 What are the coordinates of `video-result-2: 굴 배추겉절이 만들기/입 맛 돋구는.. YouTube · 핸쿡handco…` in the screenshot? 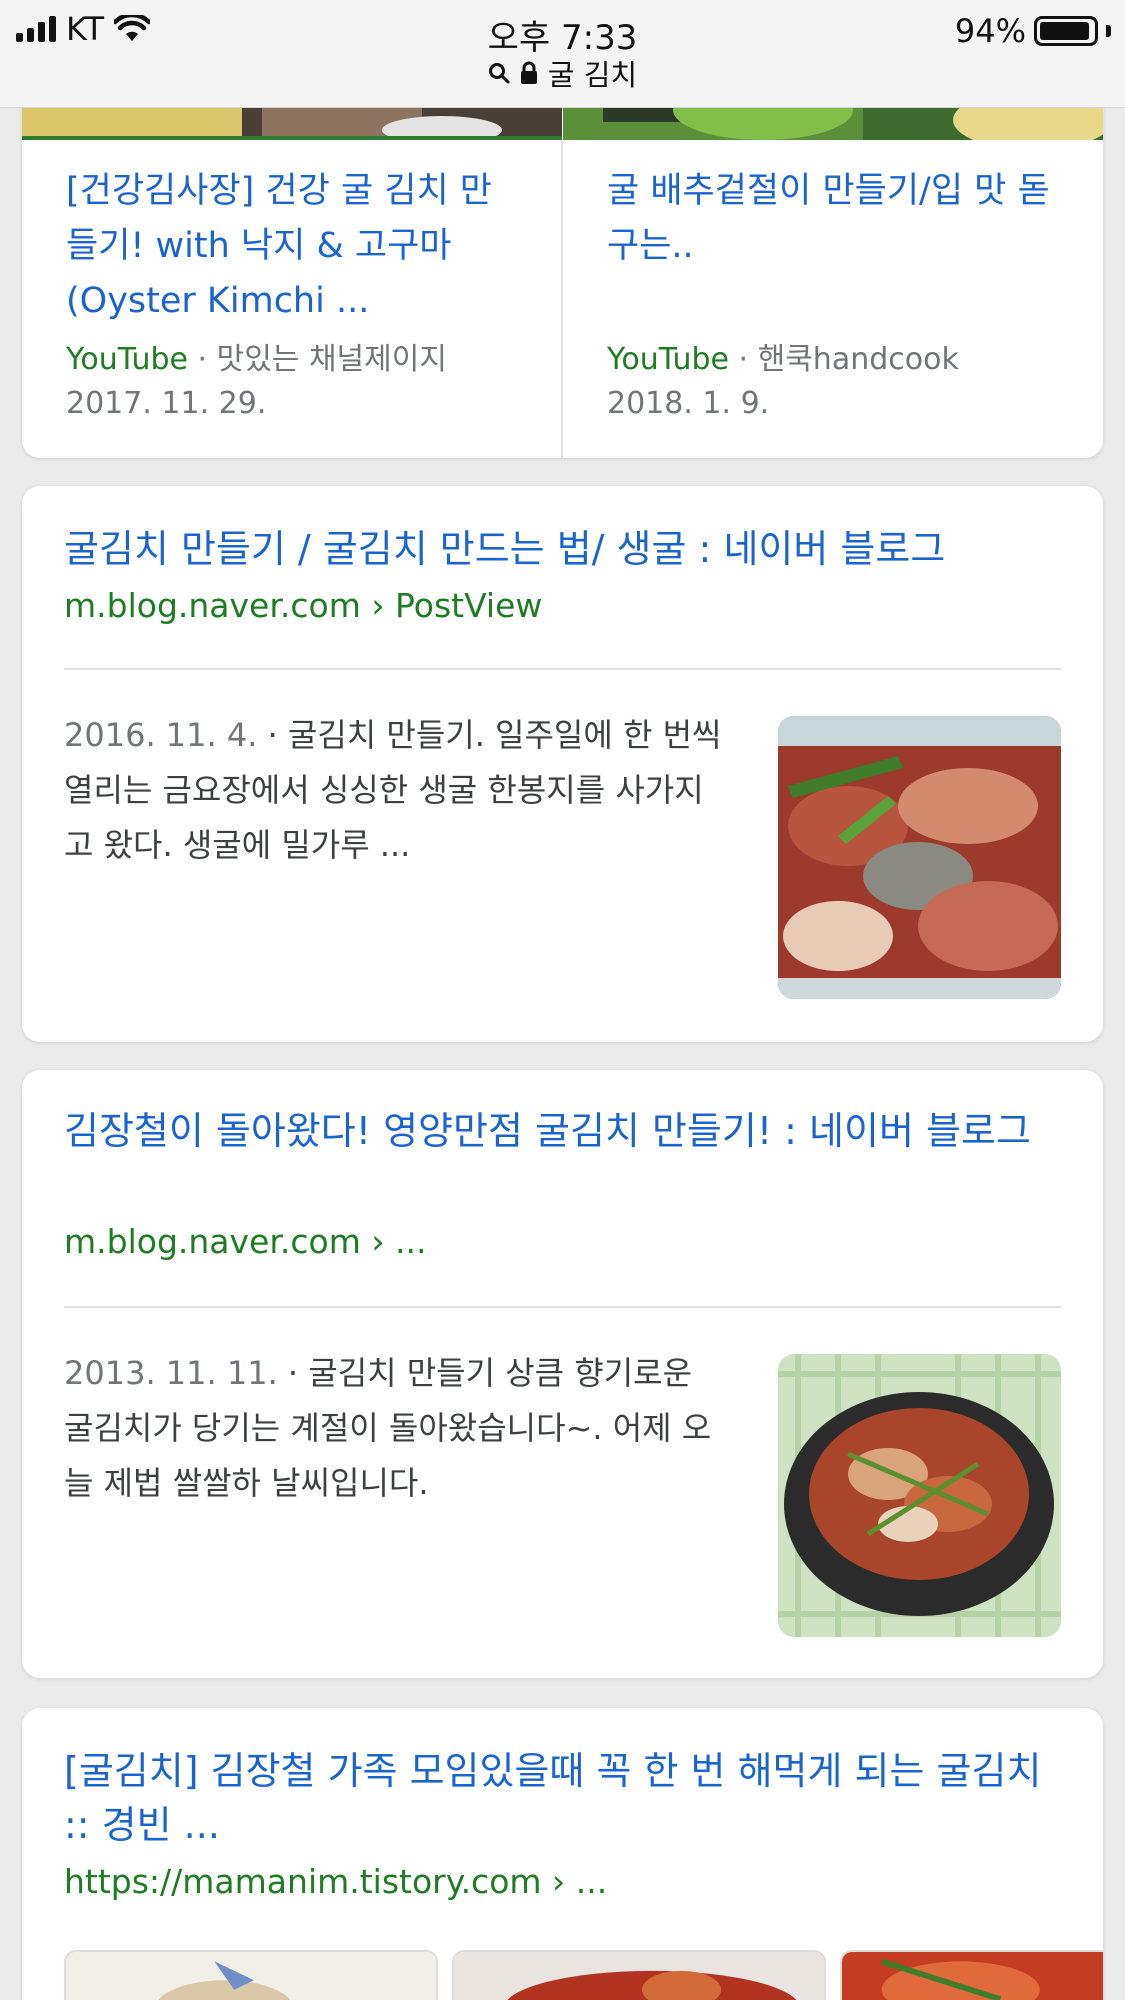 It's located at (833, 259).